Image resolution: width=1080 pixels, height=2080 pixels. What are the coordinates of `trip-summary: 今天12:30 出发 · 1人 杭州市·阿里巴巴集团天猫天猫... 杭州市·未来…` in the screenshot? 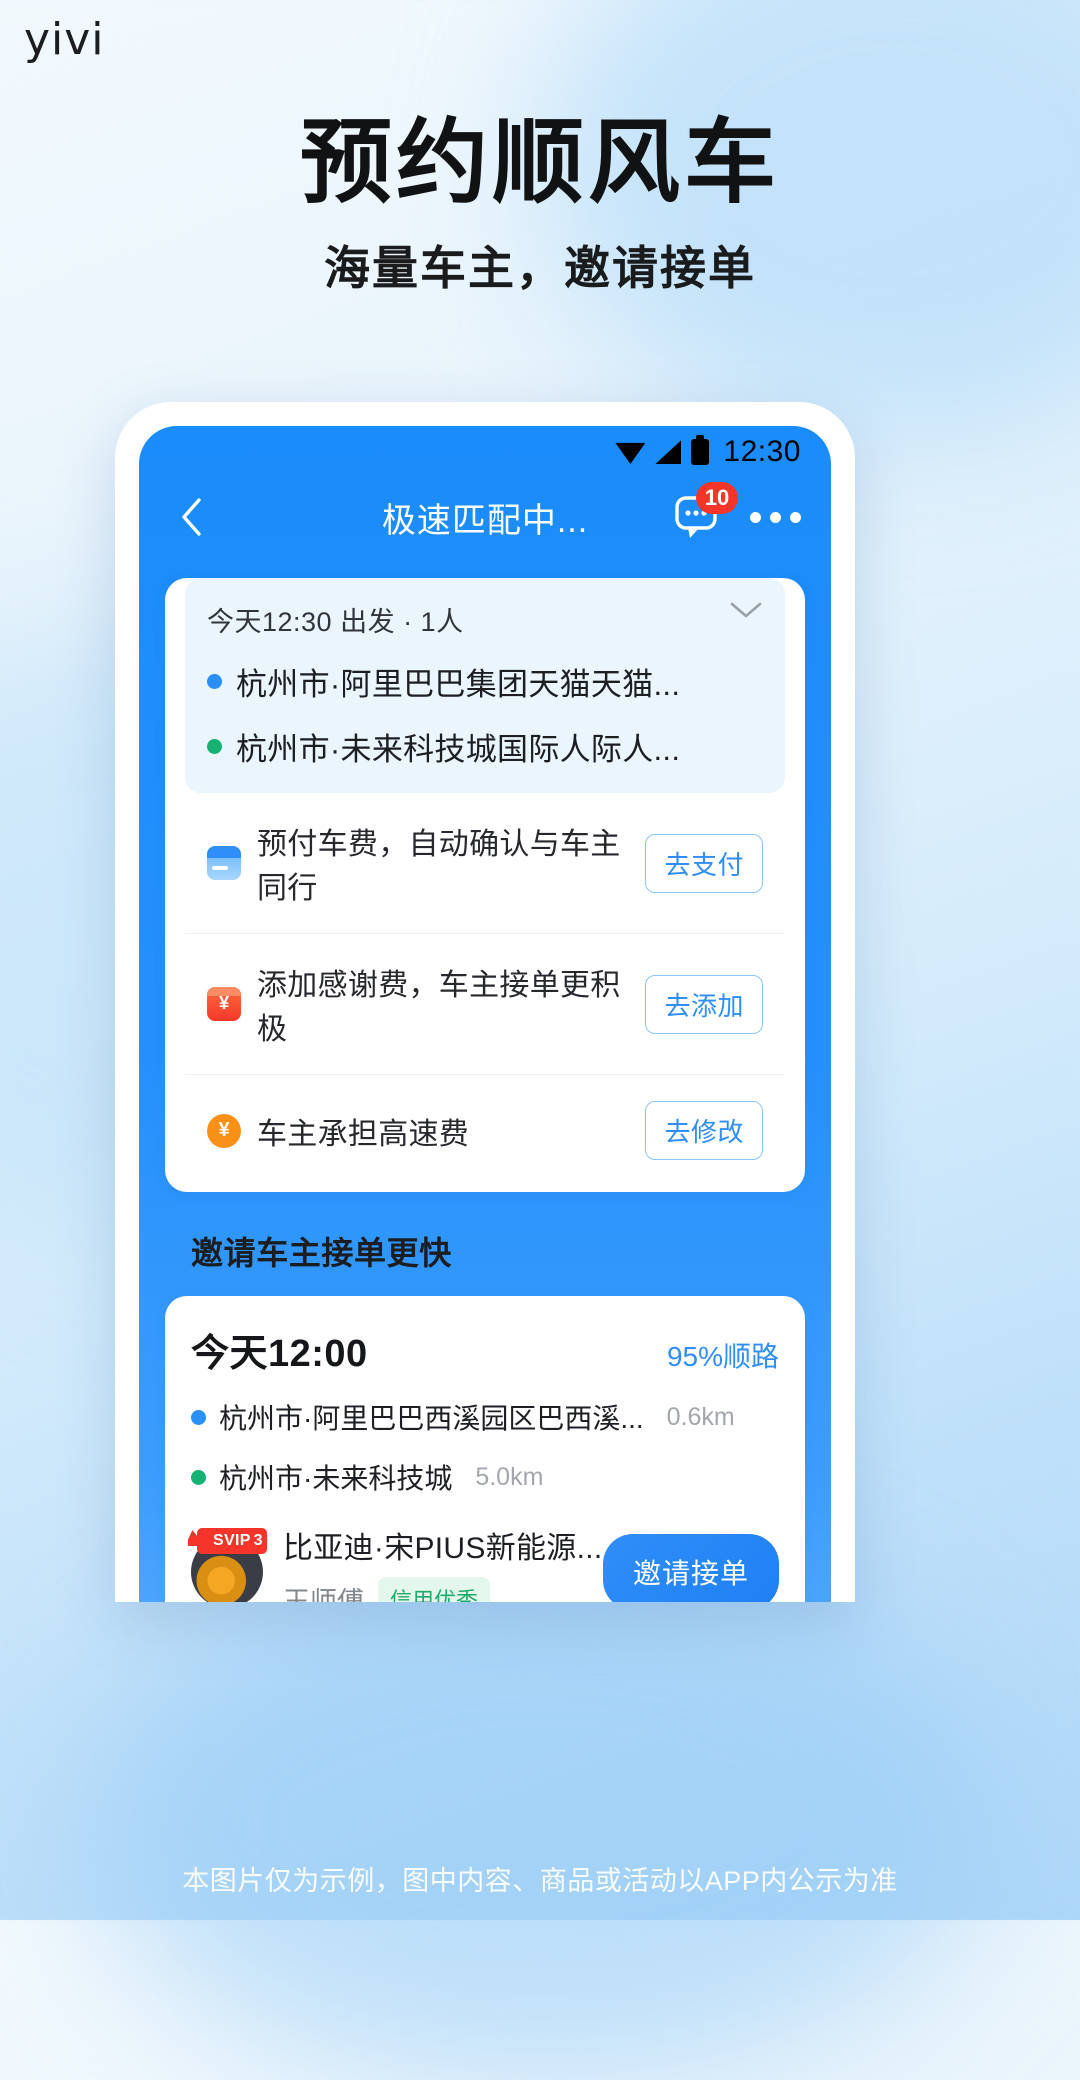 It's located at (485, 685).